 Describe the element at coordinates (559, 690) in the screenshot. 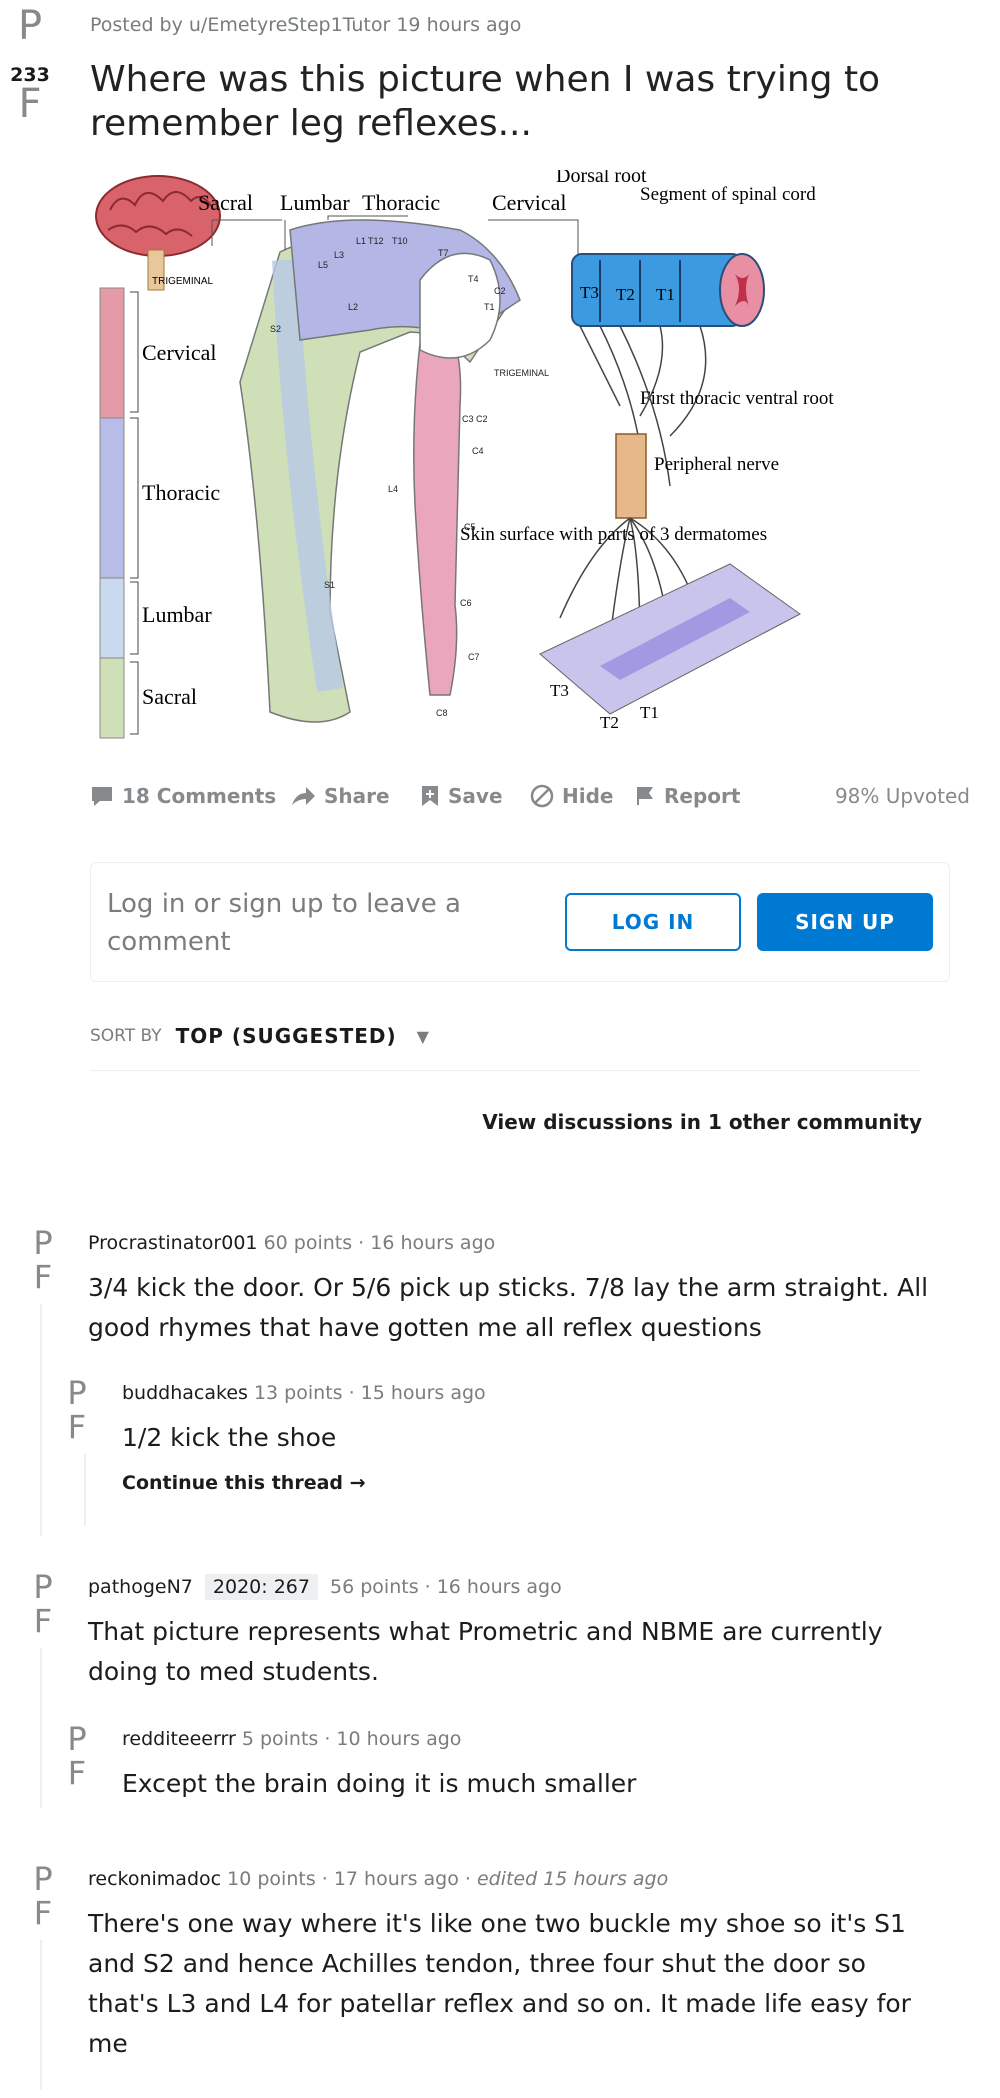

I see `skin-label-t3: T3` at that location.